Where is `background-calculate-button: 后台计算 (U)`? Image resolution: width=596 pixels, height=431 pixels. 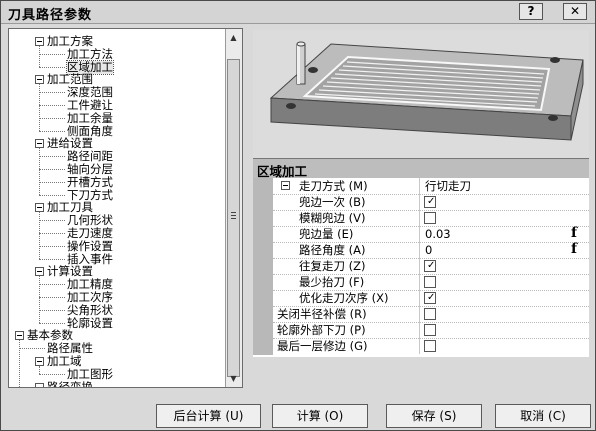
background-calculate-button: 后台计算 (U) is located at coordinates (208, 416).